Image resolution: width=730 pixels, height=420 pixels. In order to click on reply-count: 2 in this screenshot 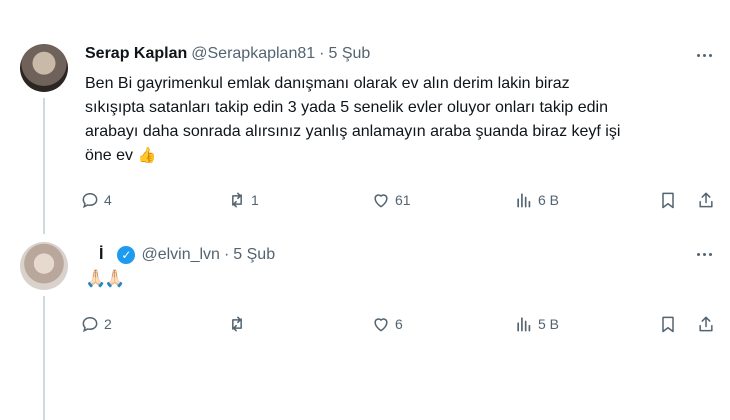, I will do `click(108, 324)`.